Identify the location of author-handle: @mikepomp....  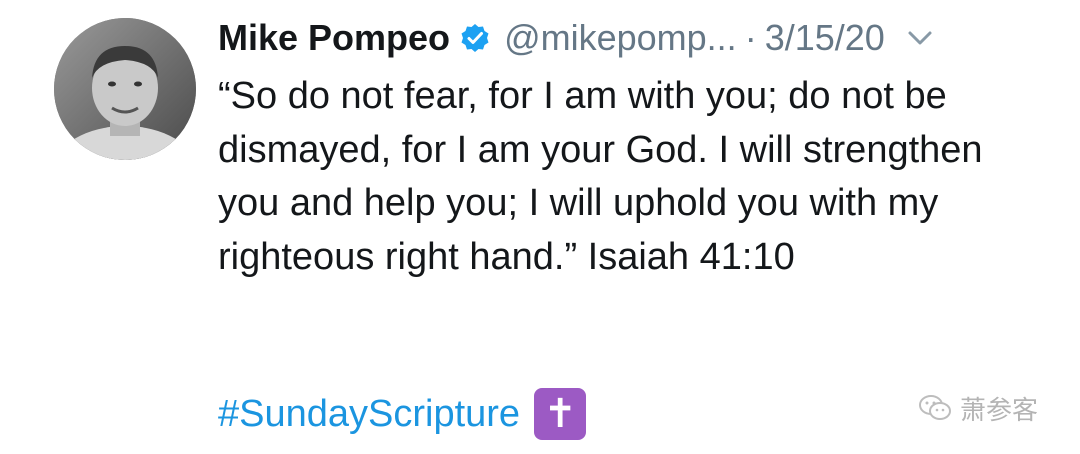
(620, 38).